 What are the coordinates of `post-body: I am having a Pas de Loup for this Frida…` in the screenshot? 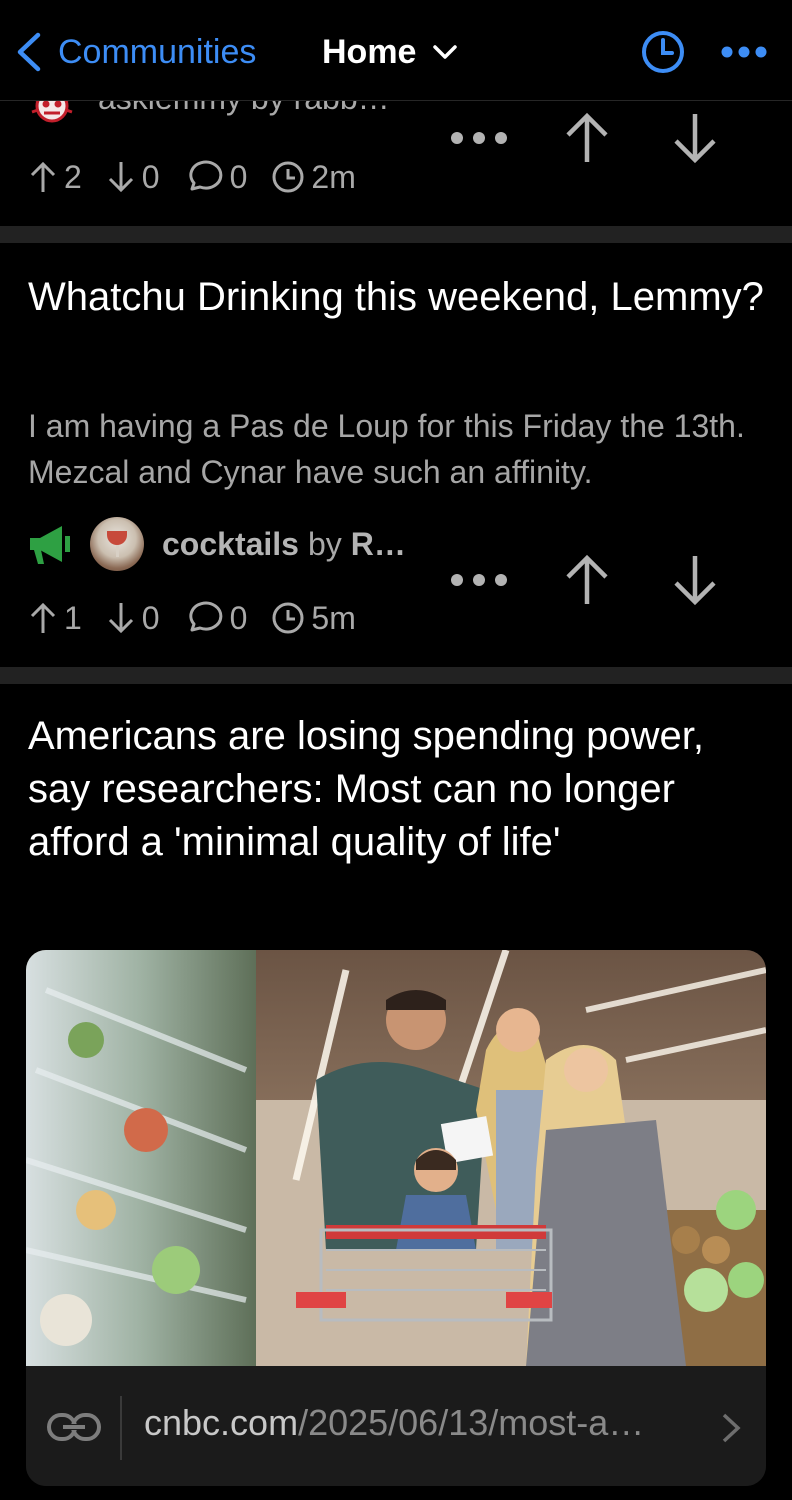 It's located at (386, 449).